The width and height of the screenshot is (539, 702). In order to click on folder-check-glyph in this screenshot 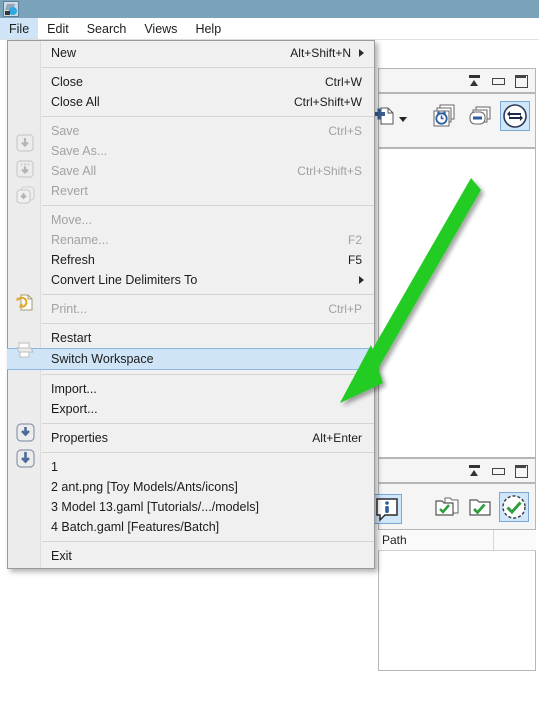, I will do `click(480, 507)`.